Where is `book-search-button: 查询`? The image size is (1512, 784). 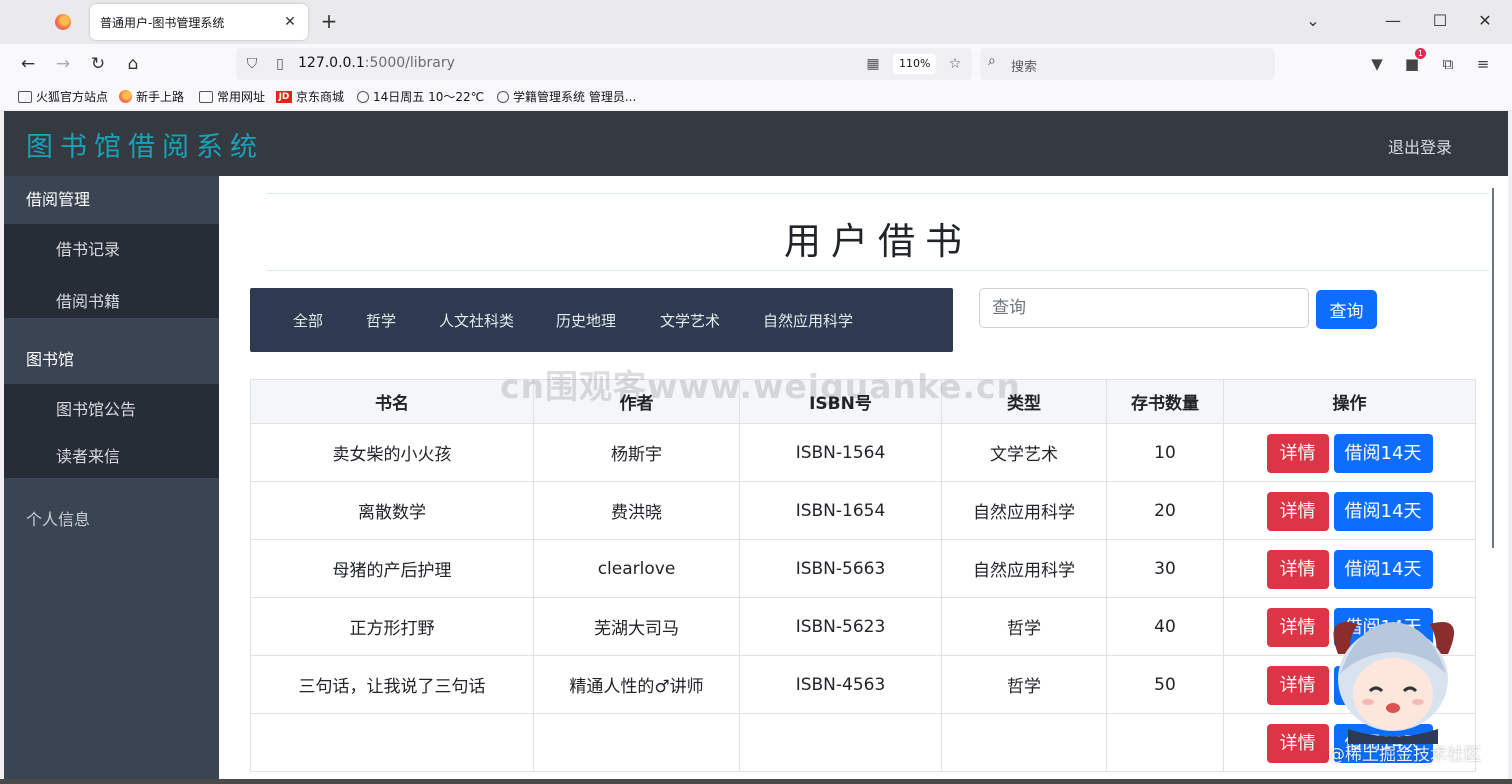
book-search-button: 查询 is located at coordinates (1346, 309).